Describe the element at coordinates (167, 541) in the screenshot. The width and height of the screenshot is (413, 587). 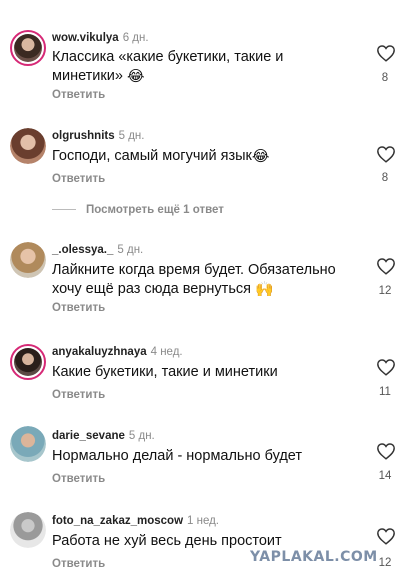
I see `comment-text: Работа не хуй весь день простоит` at that location.